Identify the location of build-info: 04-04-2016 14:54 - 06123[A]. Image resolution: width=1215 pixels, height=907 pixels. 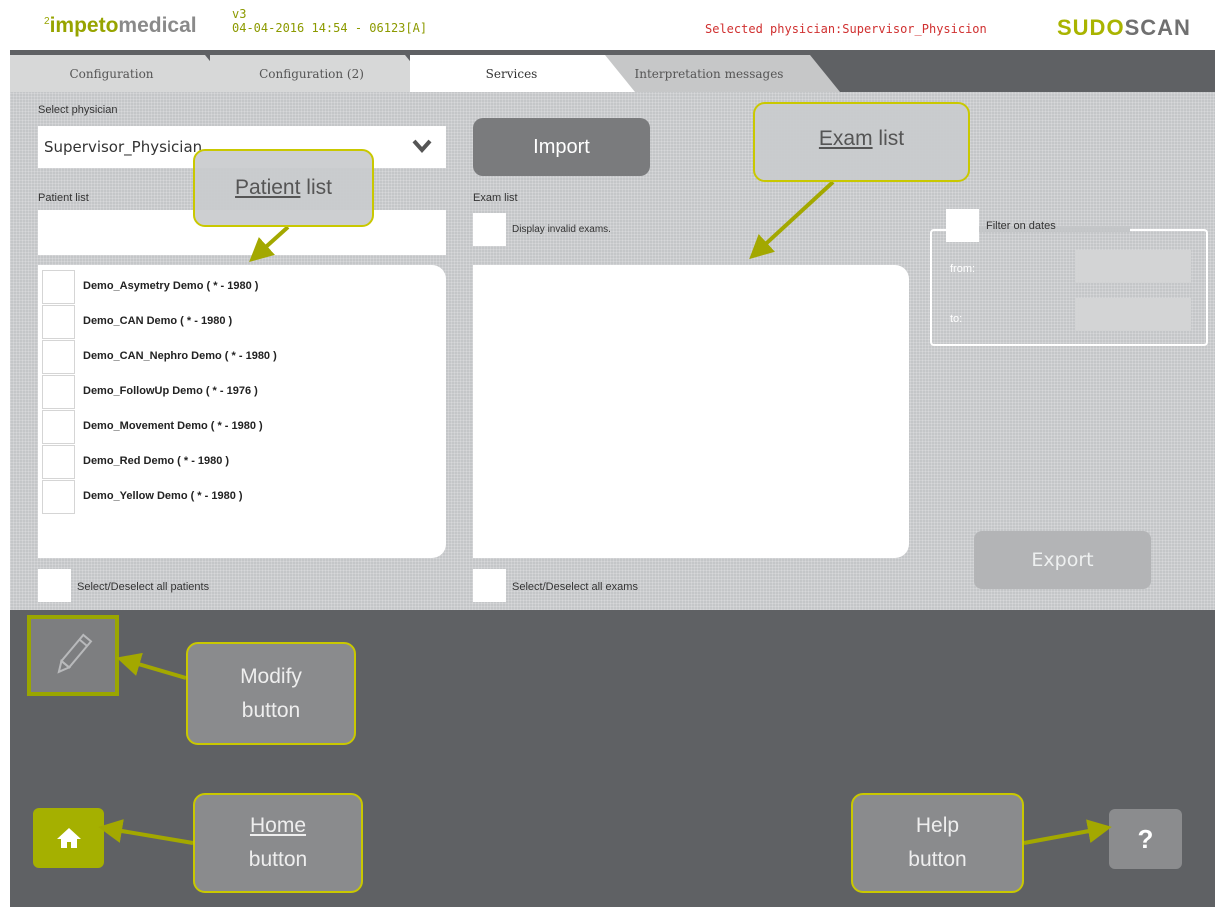
(330, 28).